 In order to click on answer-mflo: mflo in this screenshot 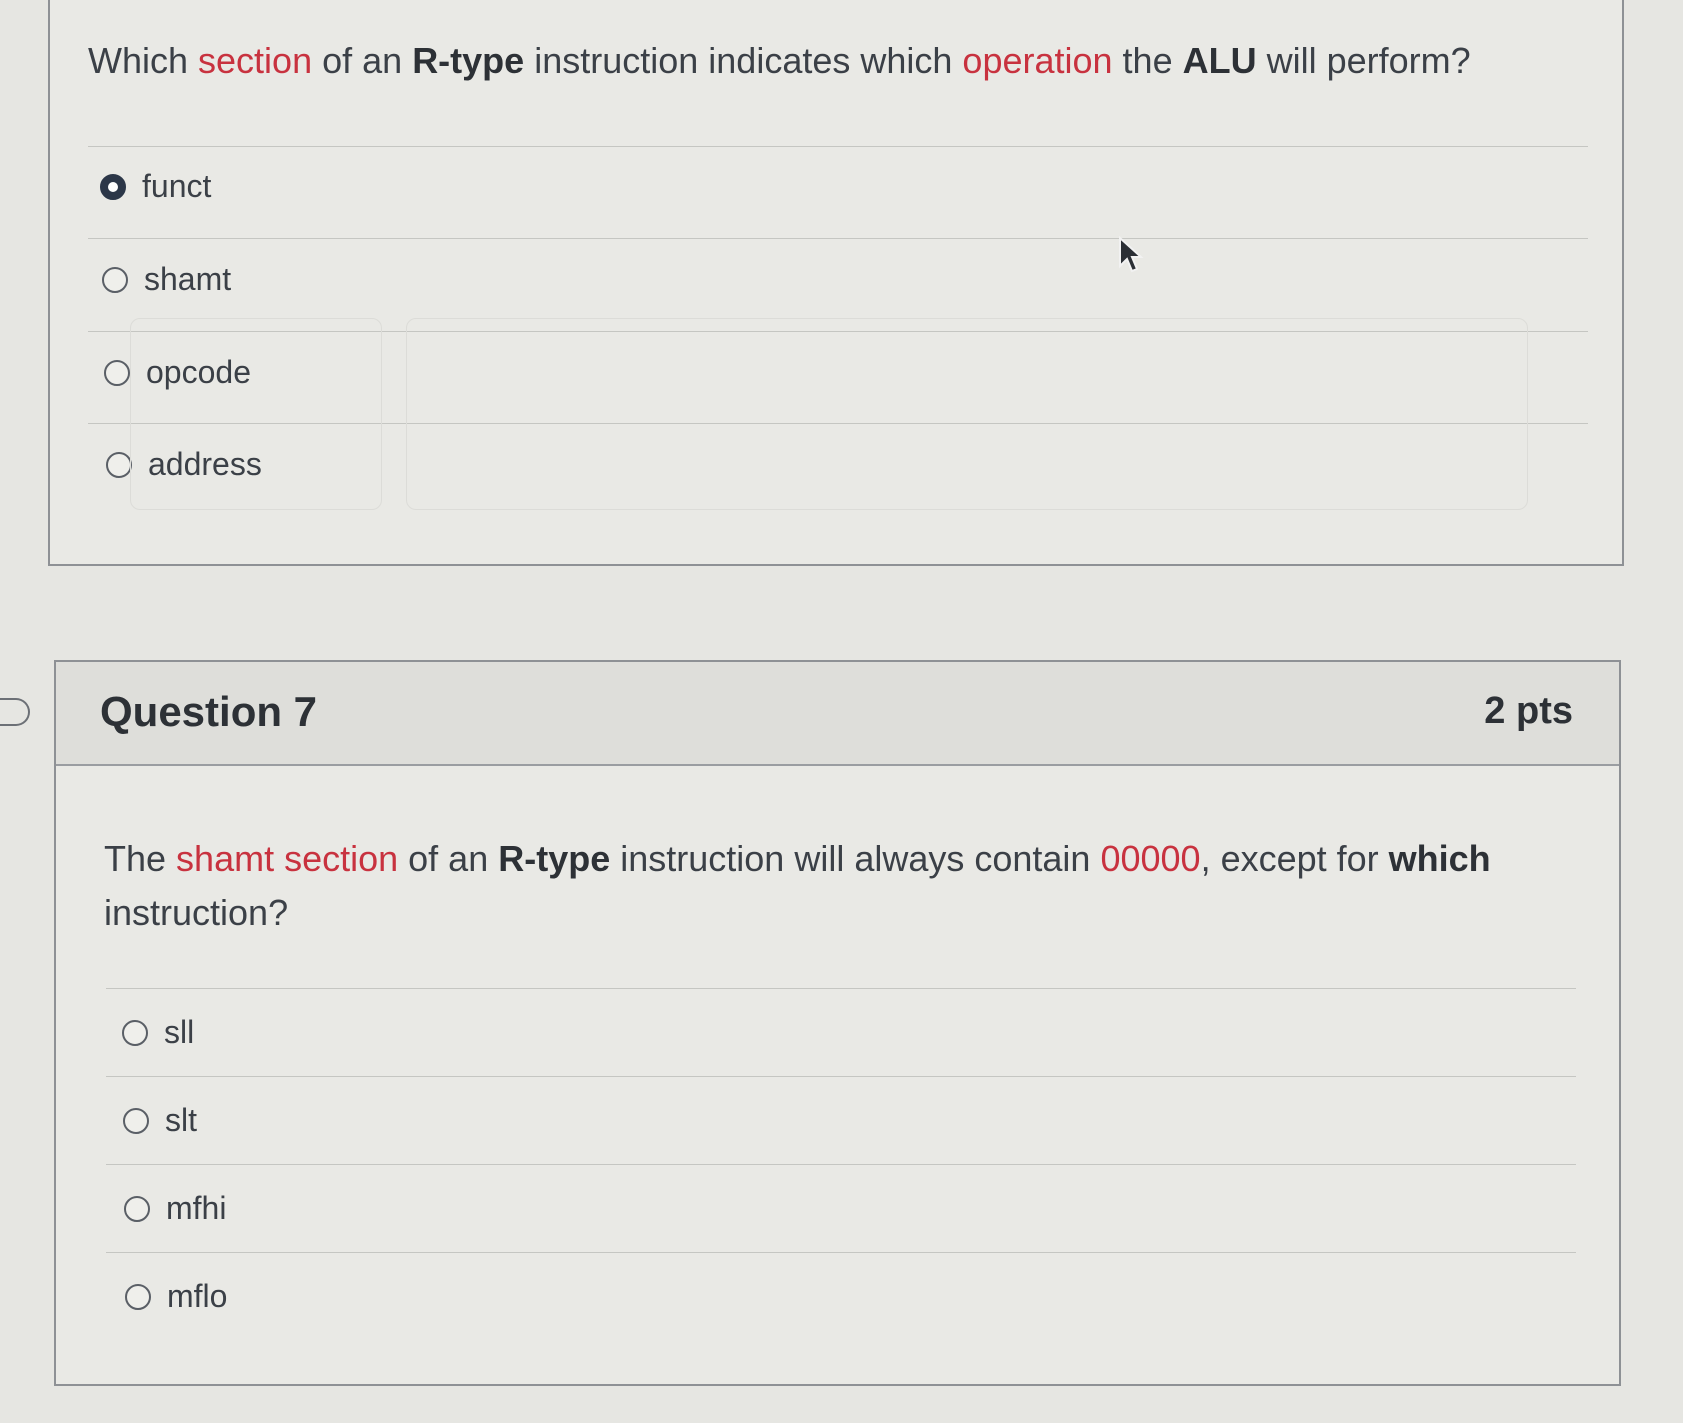, I will do `click(176, 1296)`.